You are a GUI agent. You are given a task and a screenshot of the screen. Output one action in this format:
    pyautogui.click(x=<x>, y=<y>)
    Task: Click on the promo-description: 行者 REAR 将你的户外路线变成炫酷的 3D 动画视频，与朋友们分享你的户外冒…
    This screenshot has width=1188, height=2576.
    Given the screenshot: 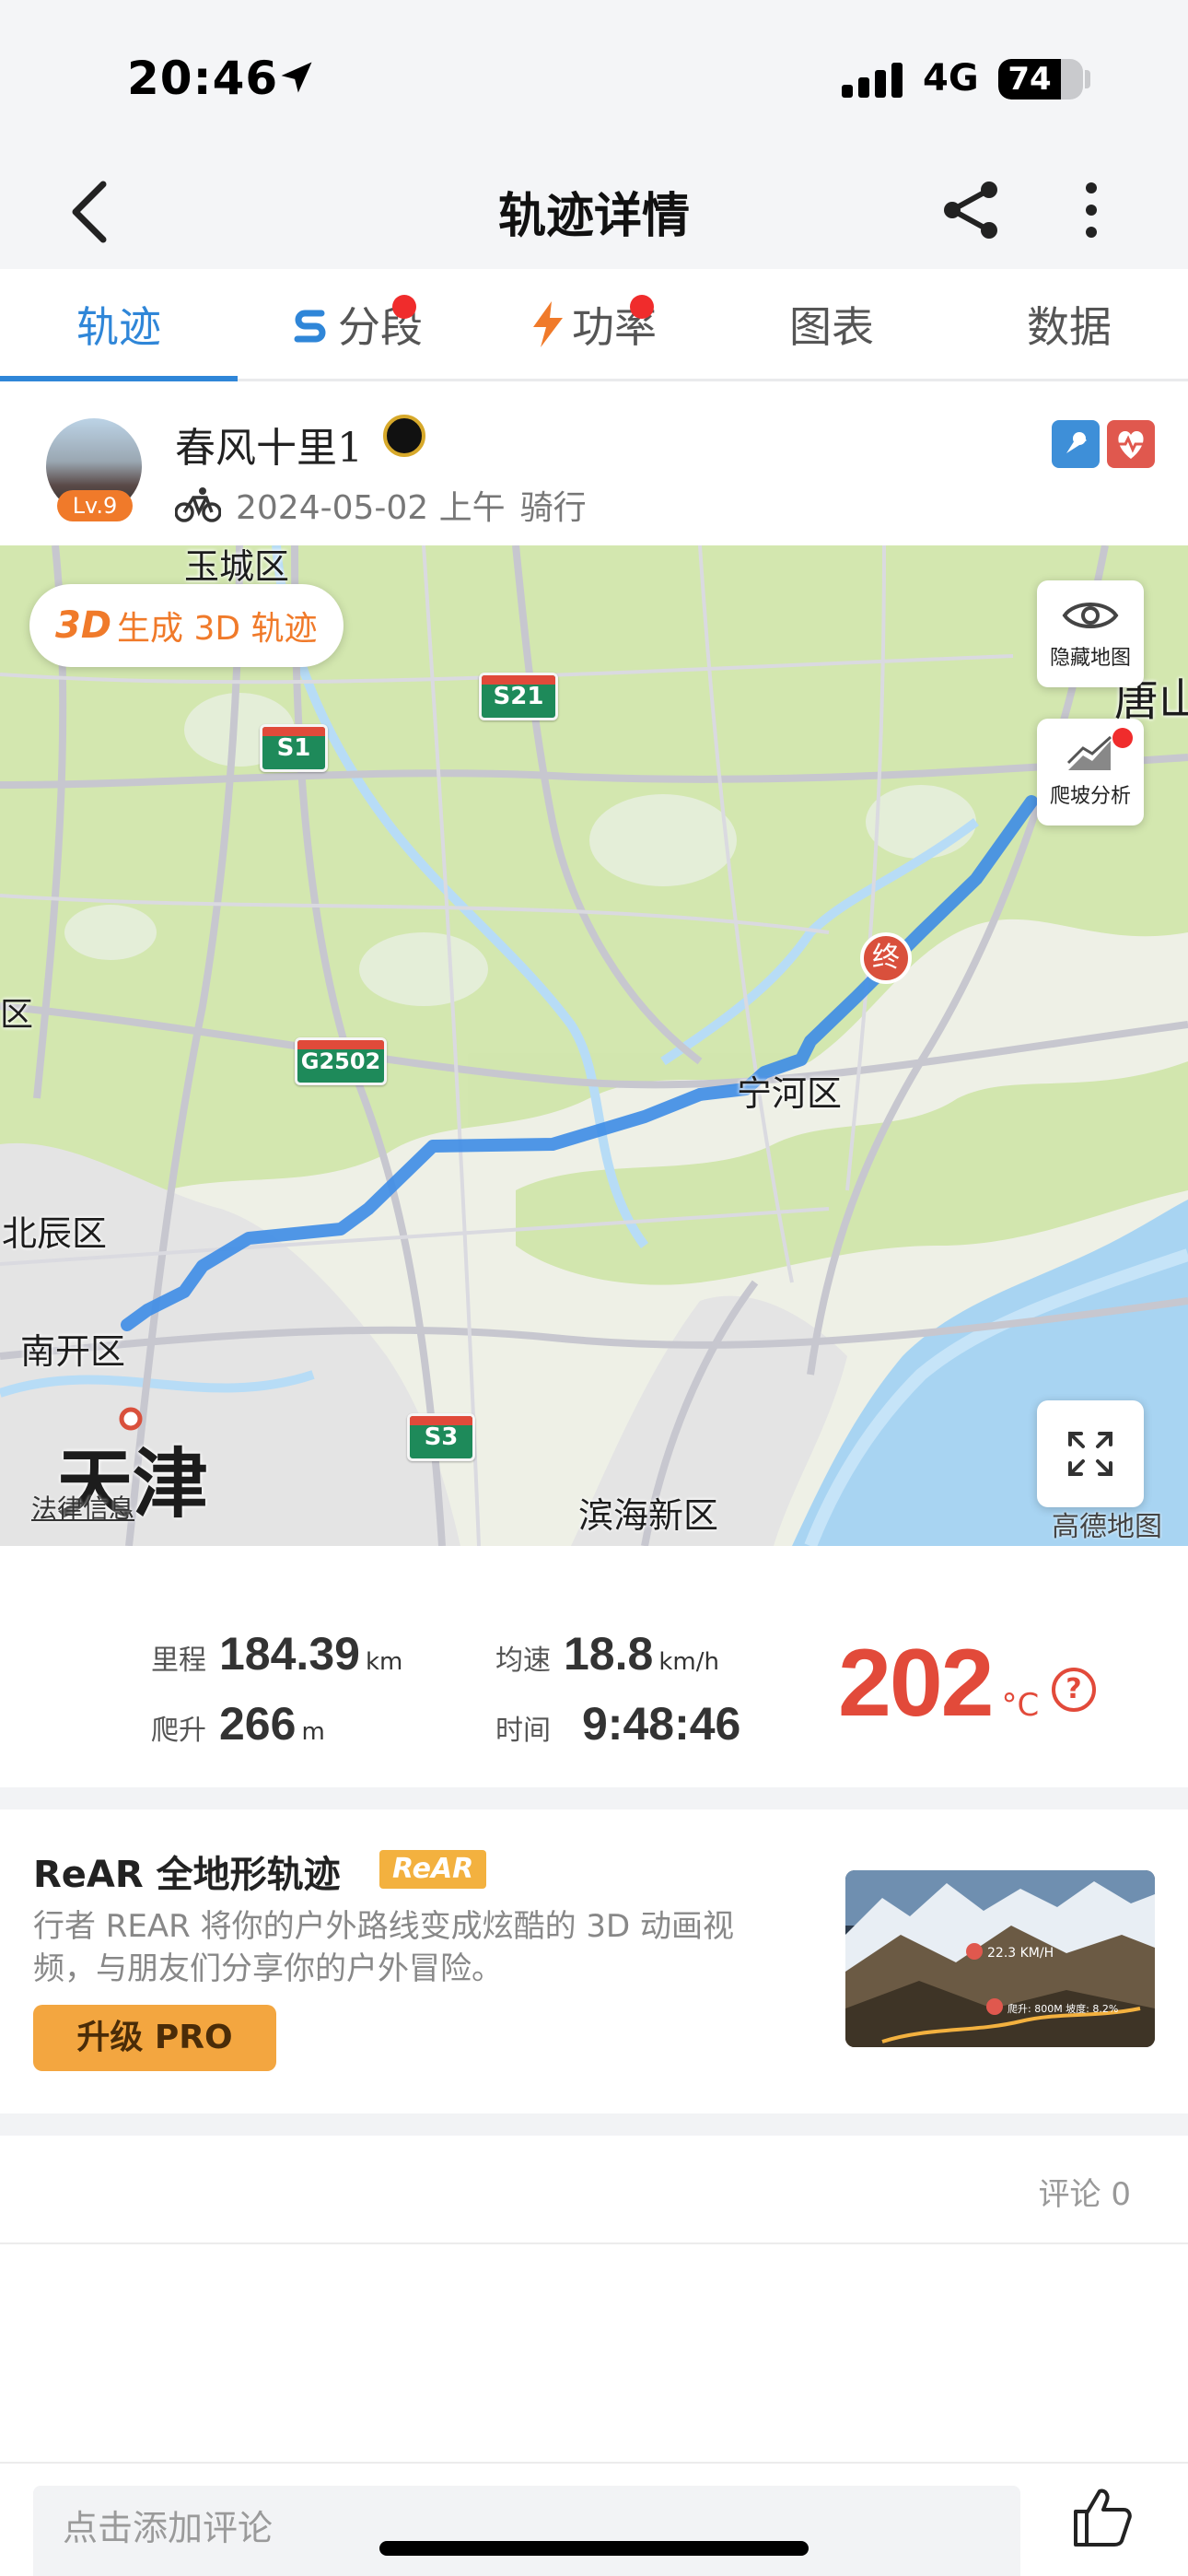 What is the action you would take?
    pyautogui.click(x=384, y=1948)
    